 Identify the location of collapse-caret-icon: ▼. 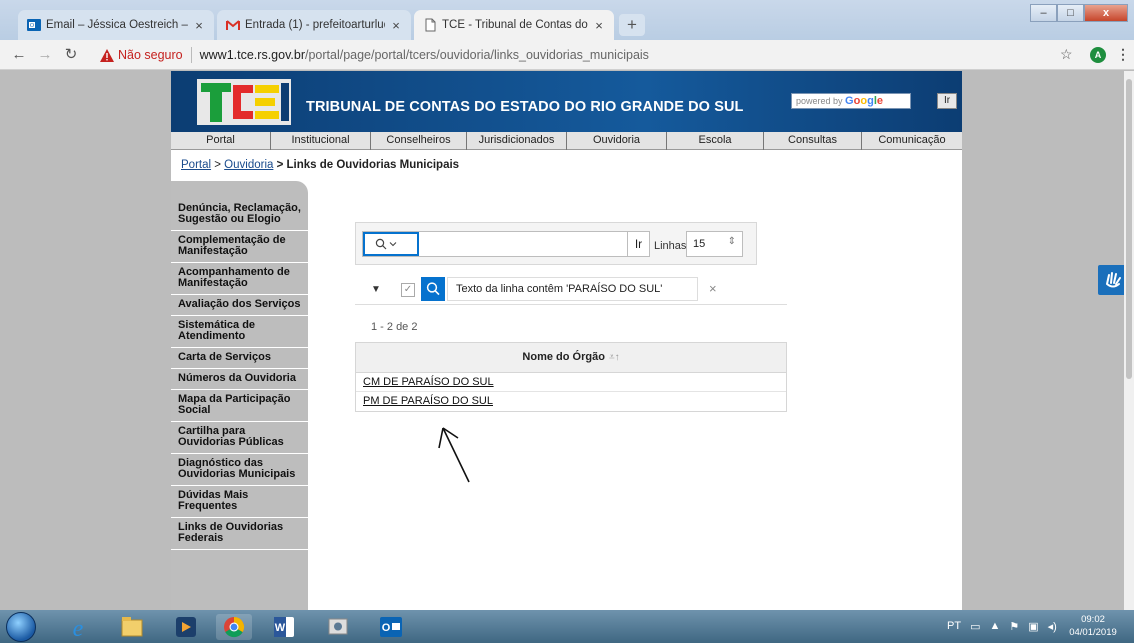
(376, 289).